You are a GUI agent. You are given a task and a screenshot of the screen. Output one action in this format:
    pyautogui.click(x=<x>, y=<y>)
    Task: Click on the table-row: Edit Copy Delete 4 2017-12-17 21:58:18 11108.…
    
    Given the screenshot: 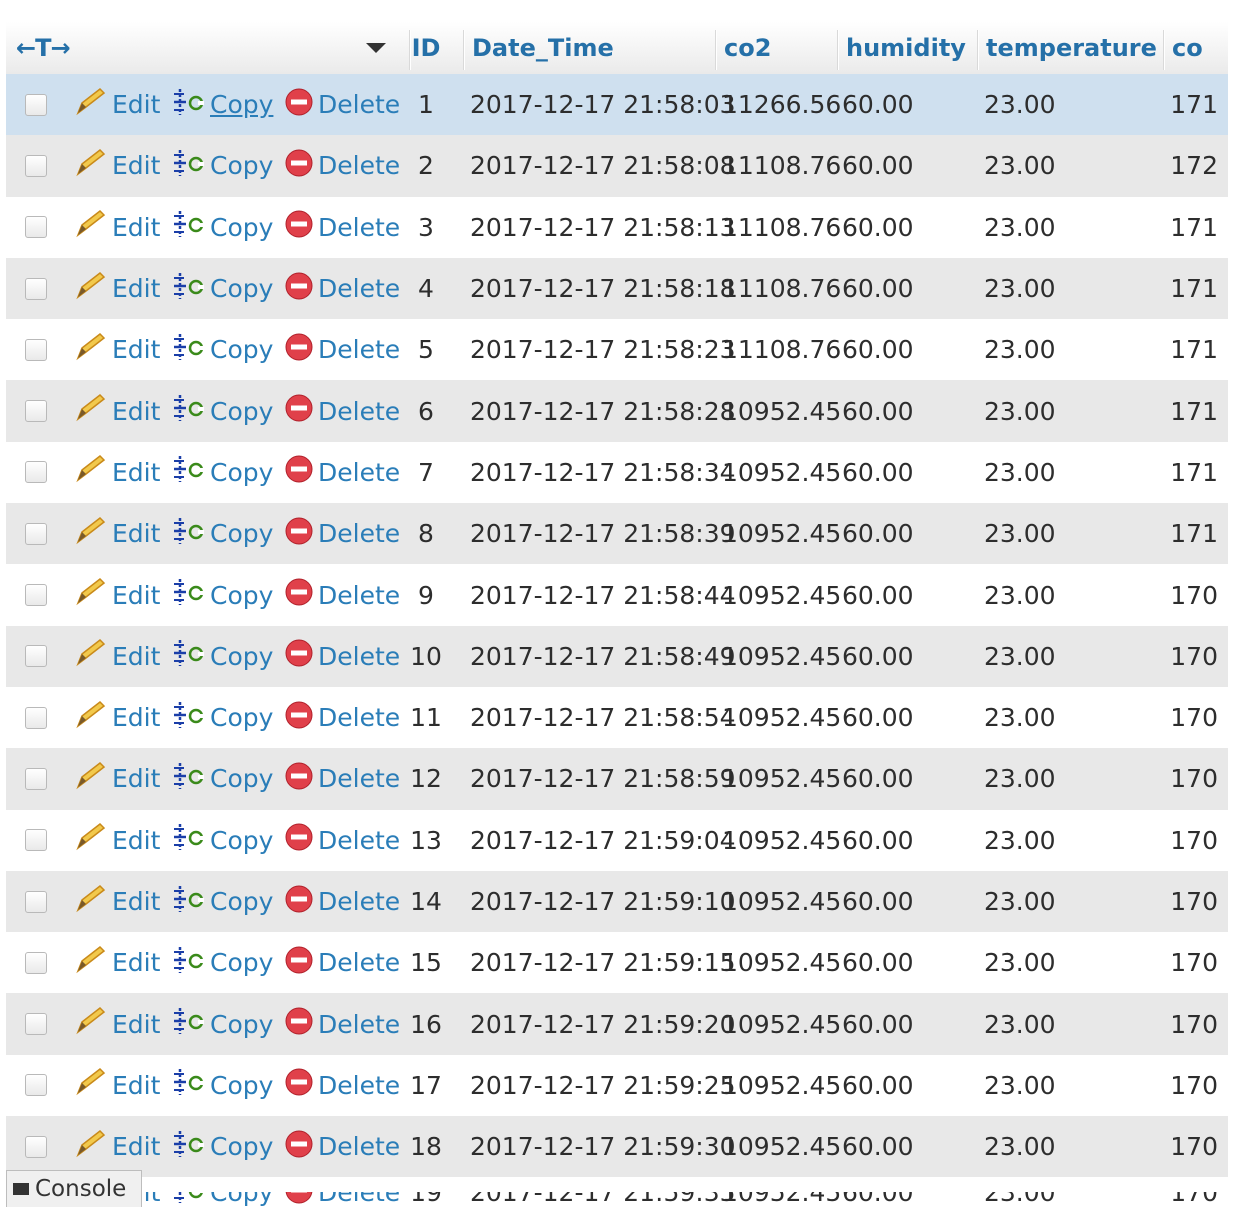 What is the action you would take?
    pyautogui.click(x=617, y=288)
    